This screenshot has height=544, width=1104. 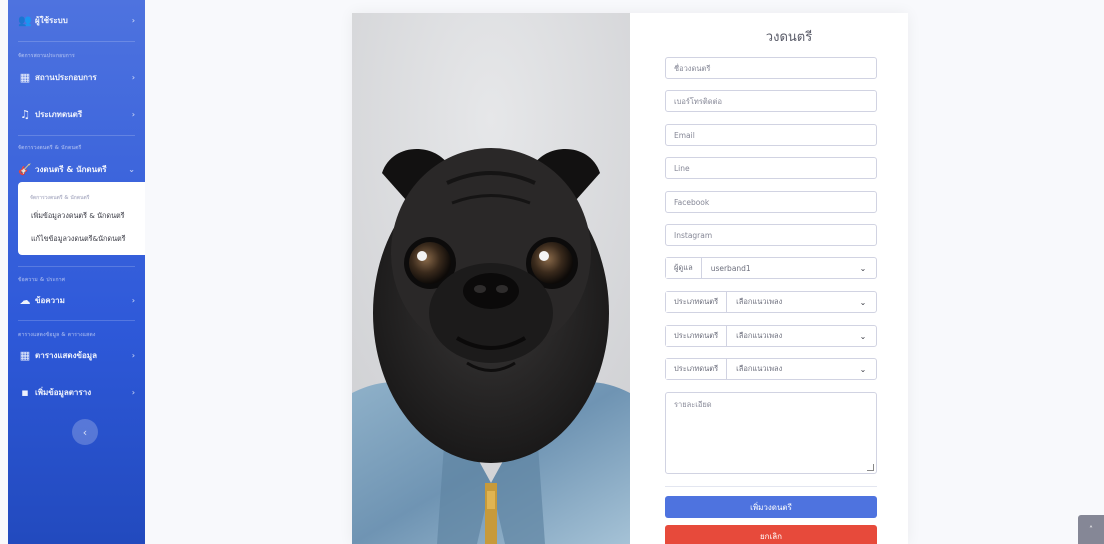 What do you see at coordinates (25, 114) in the screenshot?
I see `music-icon: ♫` at bounding box center [25, 114].